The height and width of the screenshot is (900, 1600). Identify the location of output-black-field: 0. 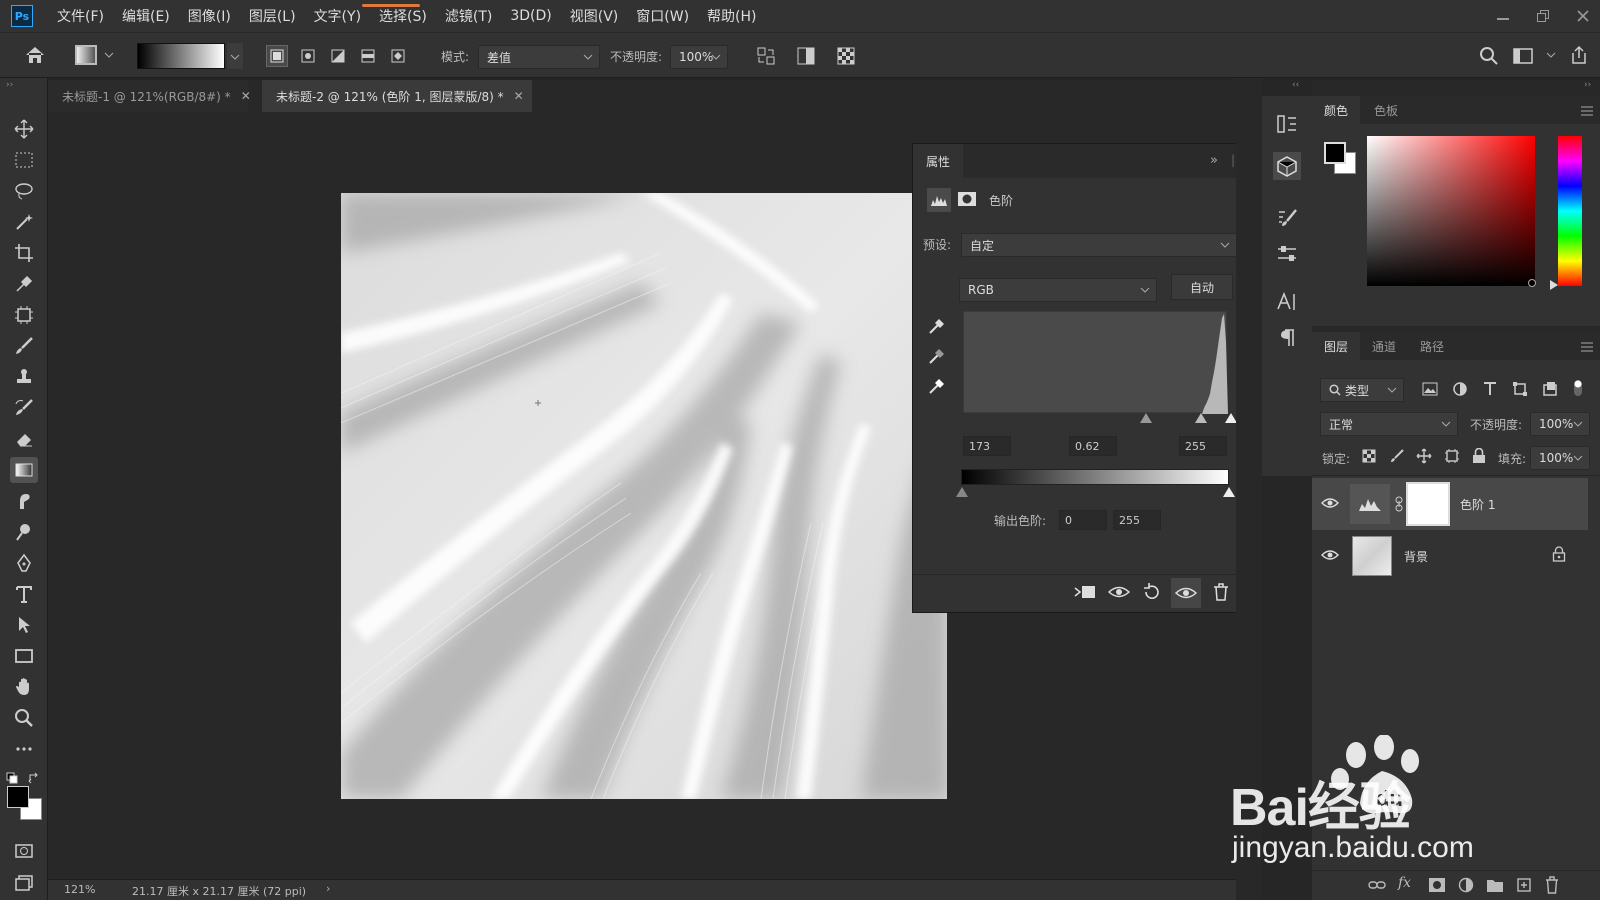
(1083, 520).